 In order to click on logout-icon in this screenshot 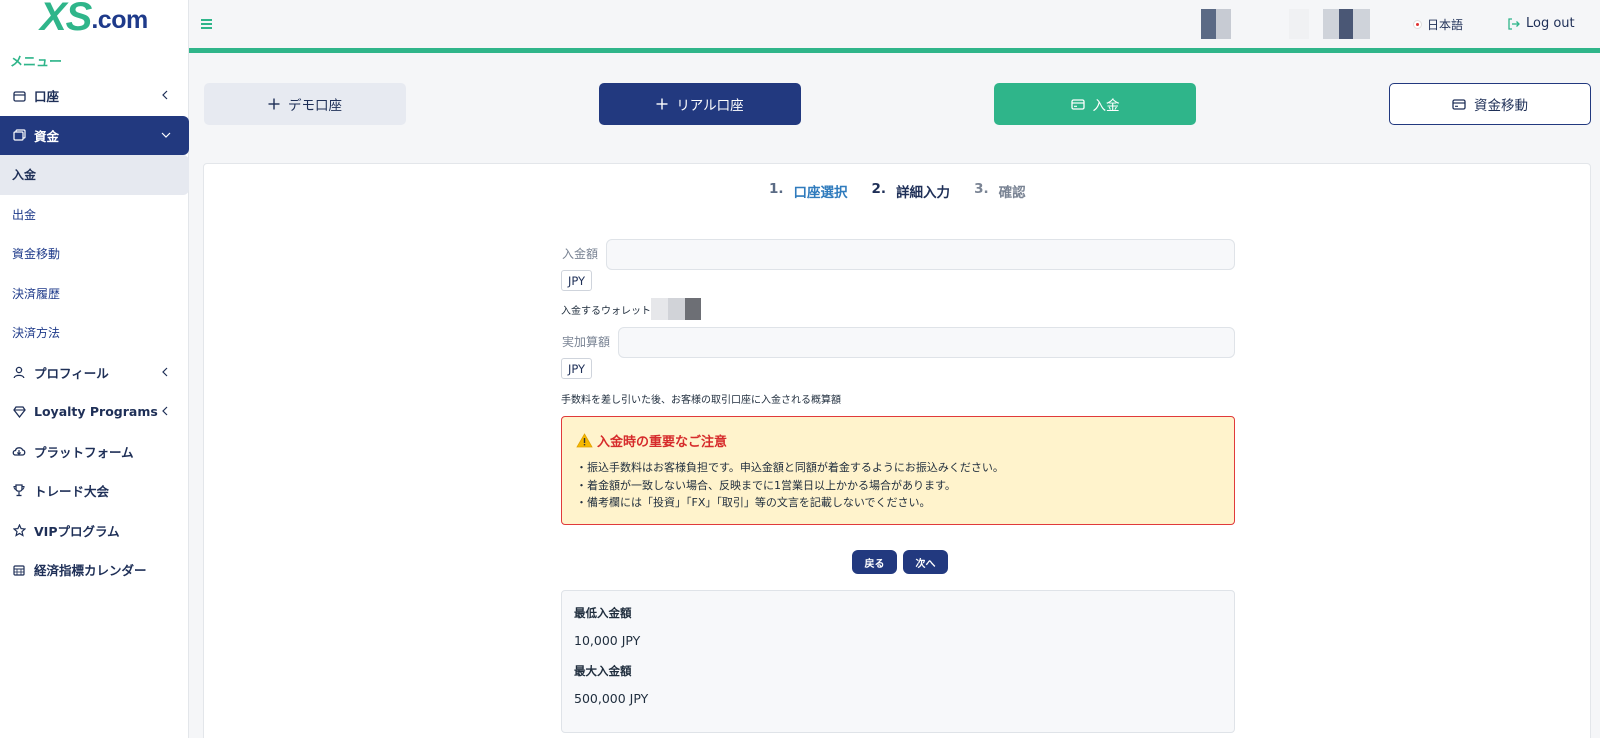, I will do `click(1513, 23)`.